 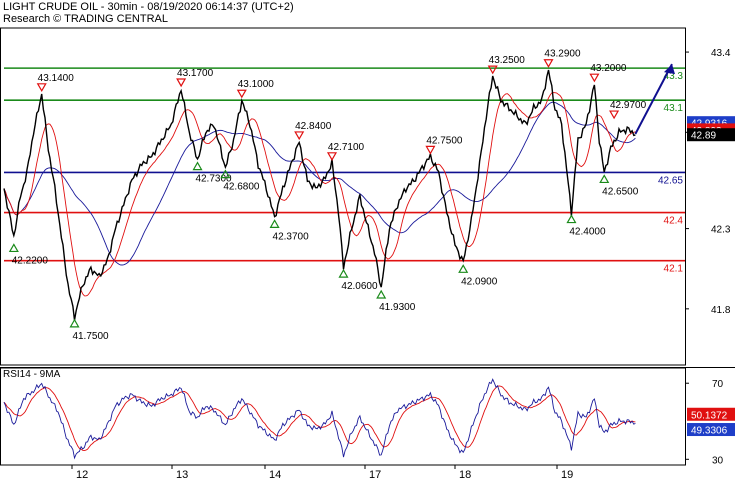 What do you see at coordinates (628, 105) in the screenshot?
I see `high-label-9: 42.9700` at bounding box center [628, 105].